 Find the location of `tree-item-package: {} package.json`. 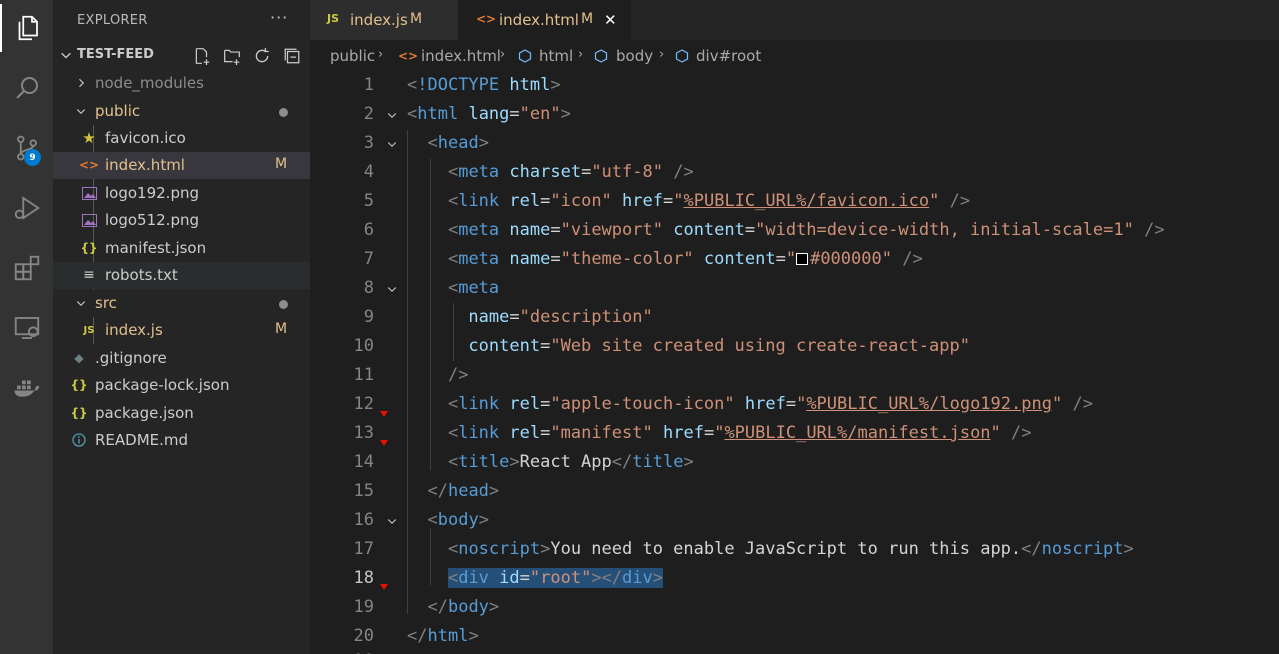

tree-item-package: {} package.json is located at coordinates (181, 413).